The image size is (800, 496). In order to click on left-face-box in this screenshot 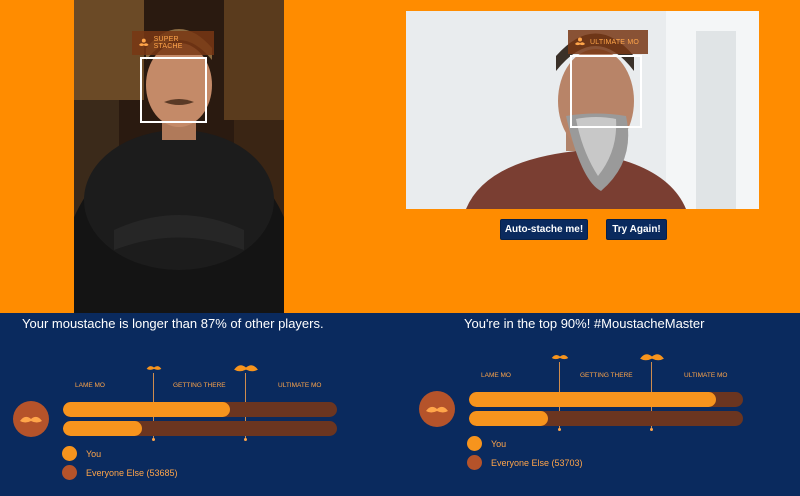, I will do `click(173, 90)`.